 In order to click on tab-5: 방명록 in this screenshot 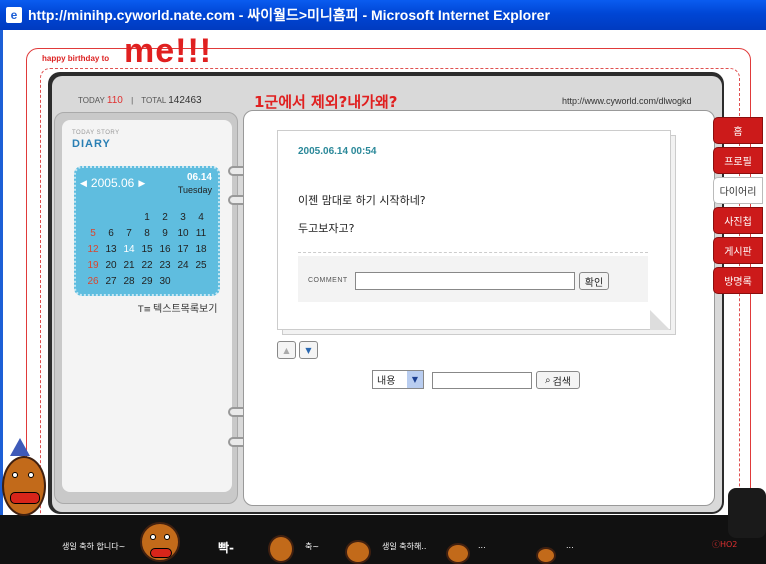, I will do `click(738, 280)`.